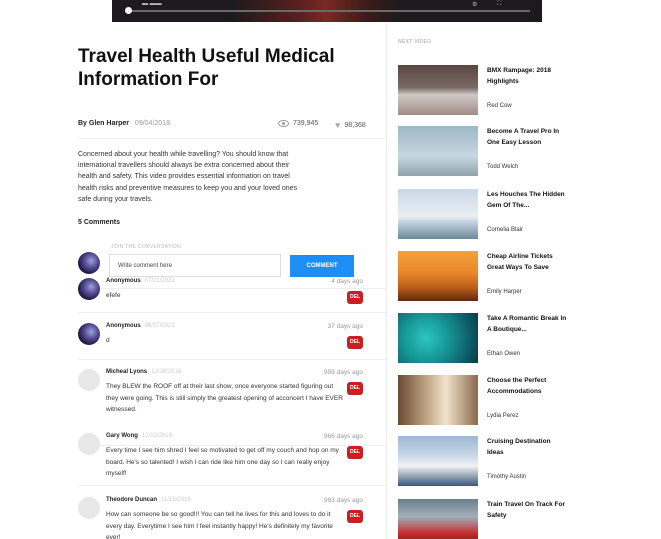  I want to click on video-title: Cheap Airline Tickets Great Ways To Save, so click(527, 262).